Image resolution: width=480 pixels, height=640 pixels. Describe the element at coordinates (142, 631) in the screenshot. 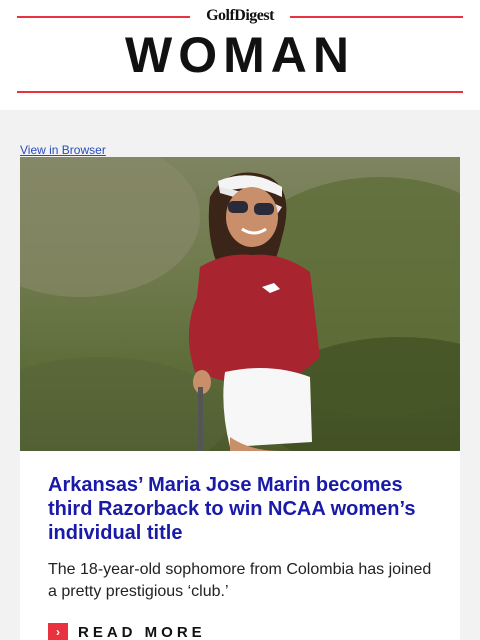

I see `read-more-label: READ MORE` at that location.